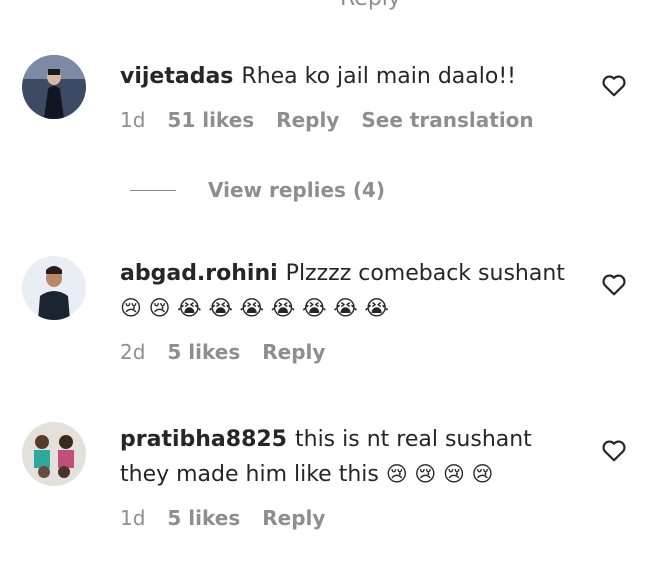  I want to click on timestamp: 2d, so click(132, 352).